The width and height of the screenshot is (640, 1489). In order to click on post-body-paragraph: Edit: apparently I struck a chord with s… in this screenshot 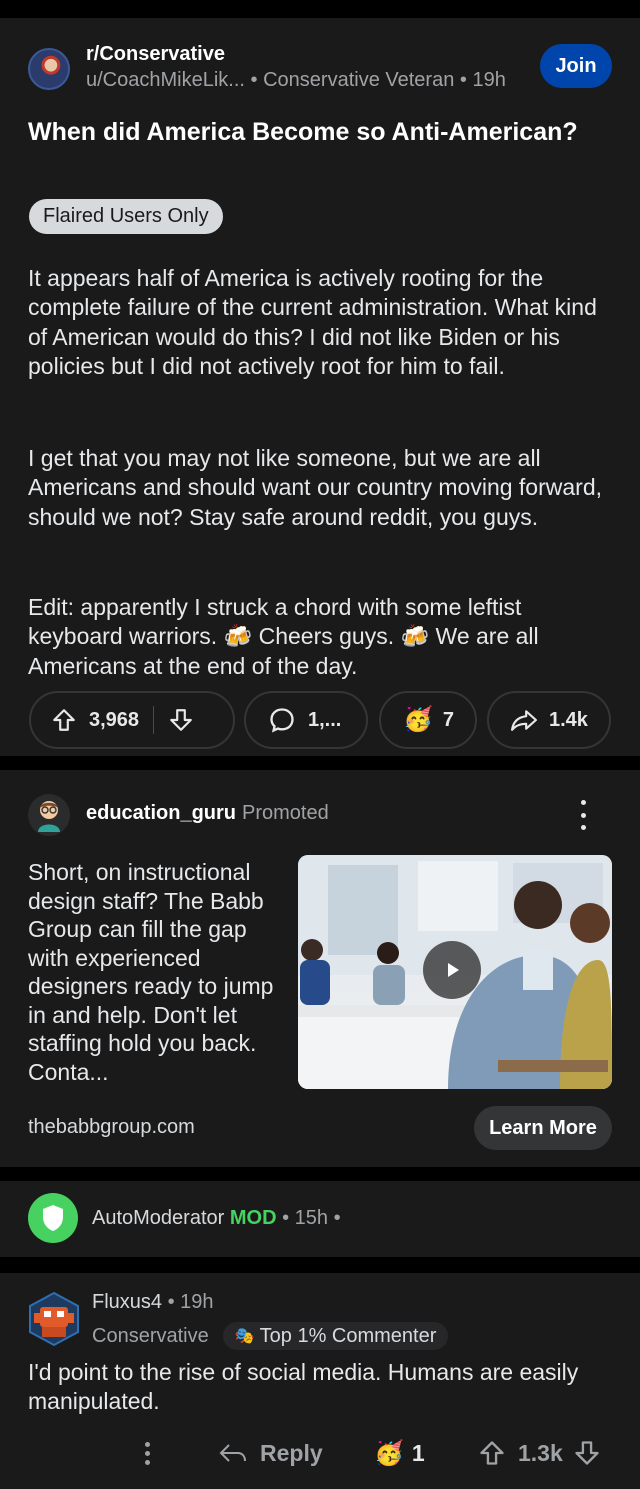, I will do `click(283, 636)`.